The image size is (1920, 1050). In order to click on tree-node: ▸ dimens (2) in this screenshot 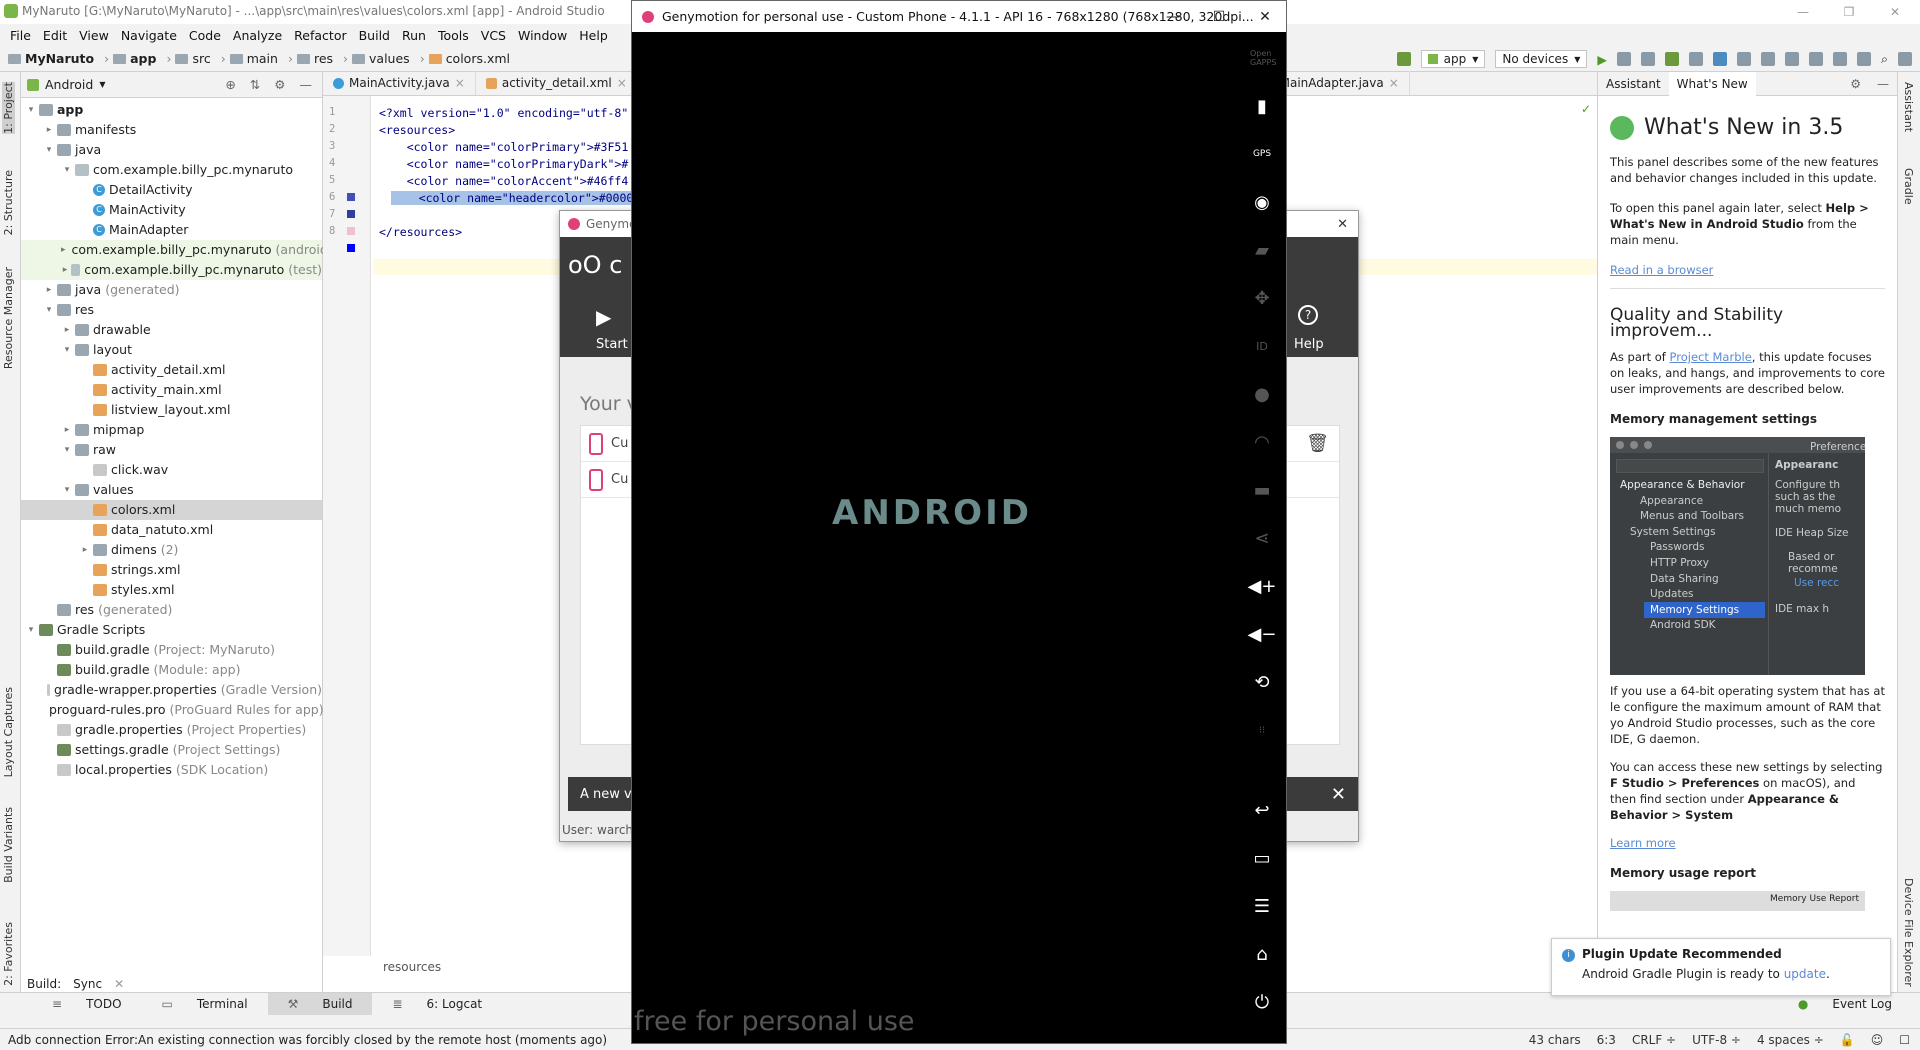, I will do `click(171, 550)`.